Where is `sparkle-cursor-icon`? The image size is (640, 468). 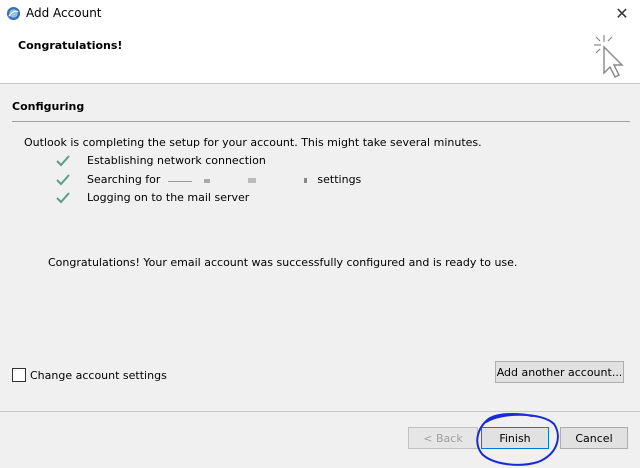 sparkle-cursor-icon is located at coordinates (609, 56).